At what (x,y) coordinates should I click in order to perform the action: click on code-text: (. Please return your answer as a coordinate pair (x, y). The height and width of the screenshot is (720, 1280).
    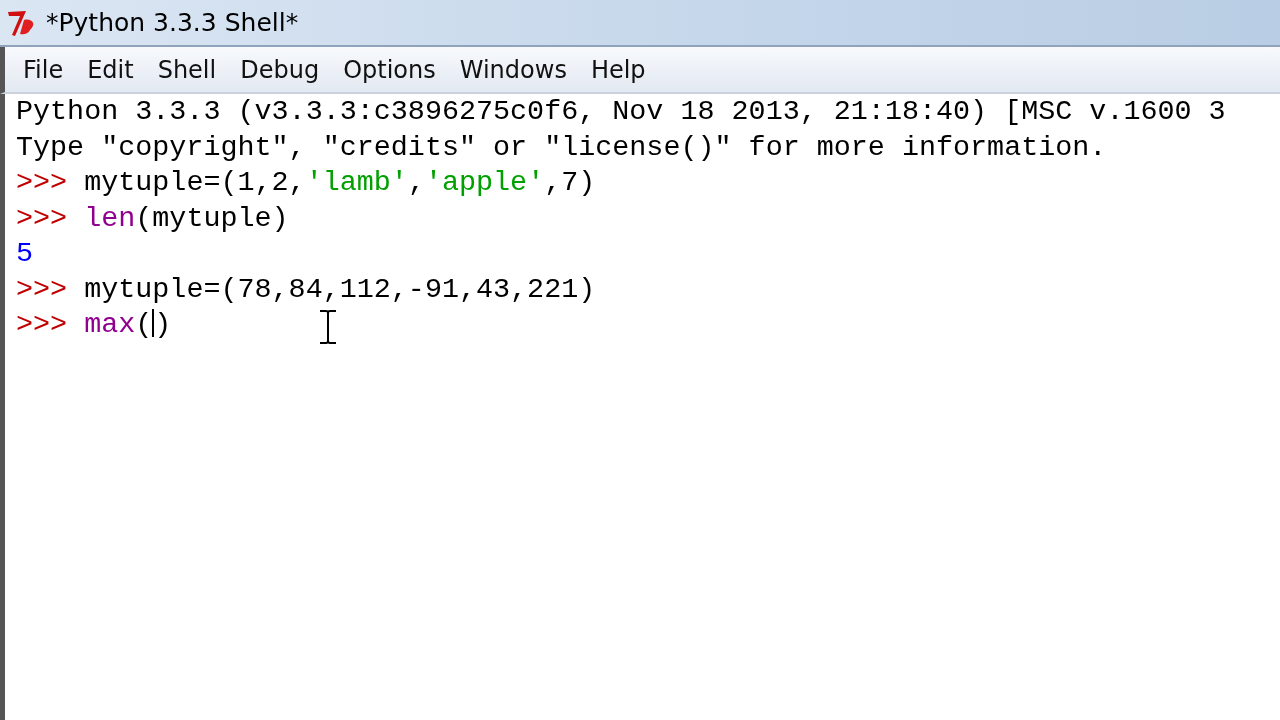
    Looking at the image, I should click on (144, 324).